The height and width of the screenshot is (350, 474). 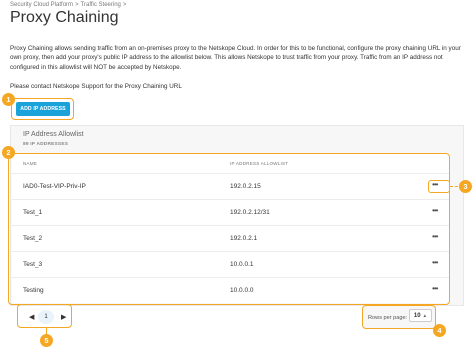 What do you see at coordinates (64, 17) in the screenshot?
I see `page-title: Proxy Chaining` at bounding box center [64, 17].